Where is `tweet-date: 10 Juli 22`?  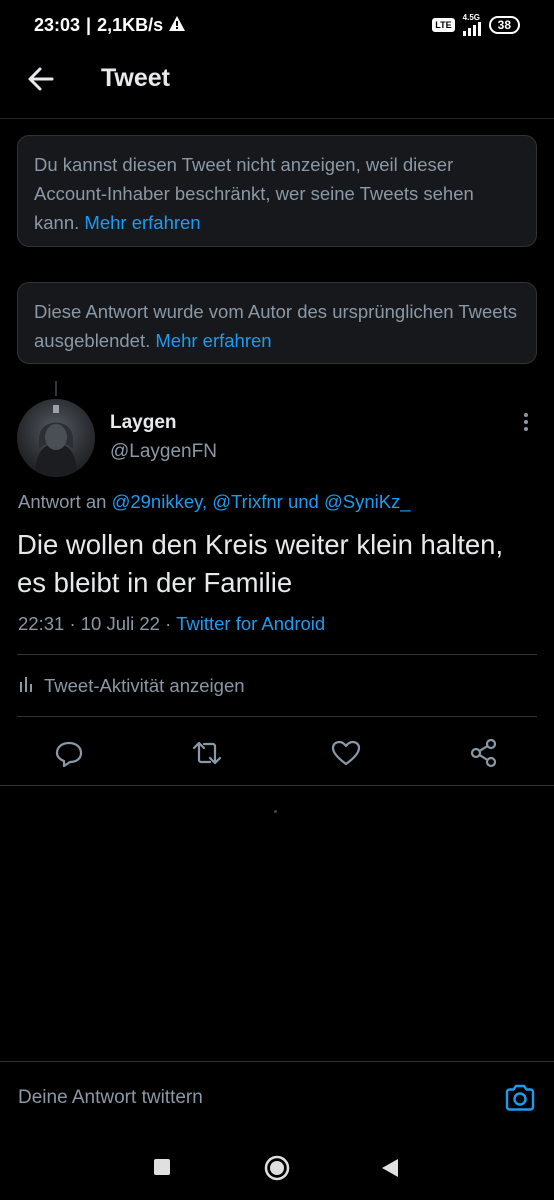
tweet-date: 10 Juli 22 is located at coordinates (120, 623).